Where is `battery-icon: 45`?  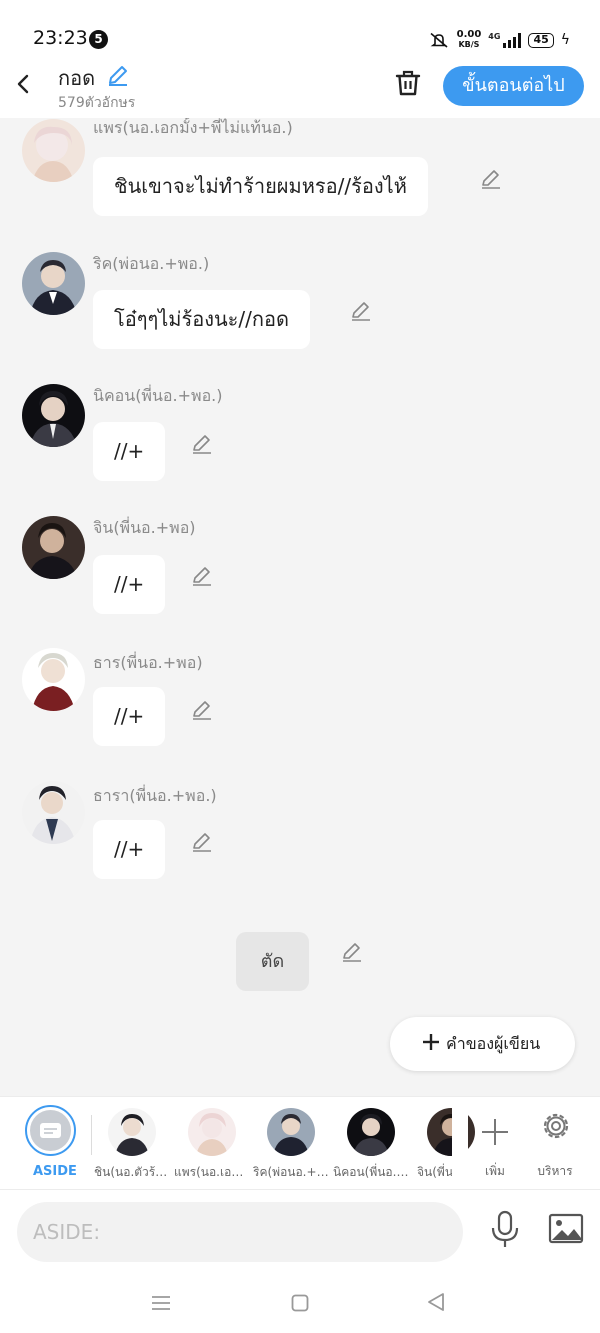
battery-icon: 45 is located at coordinates (541, 40).